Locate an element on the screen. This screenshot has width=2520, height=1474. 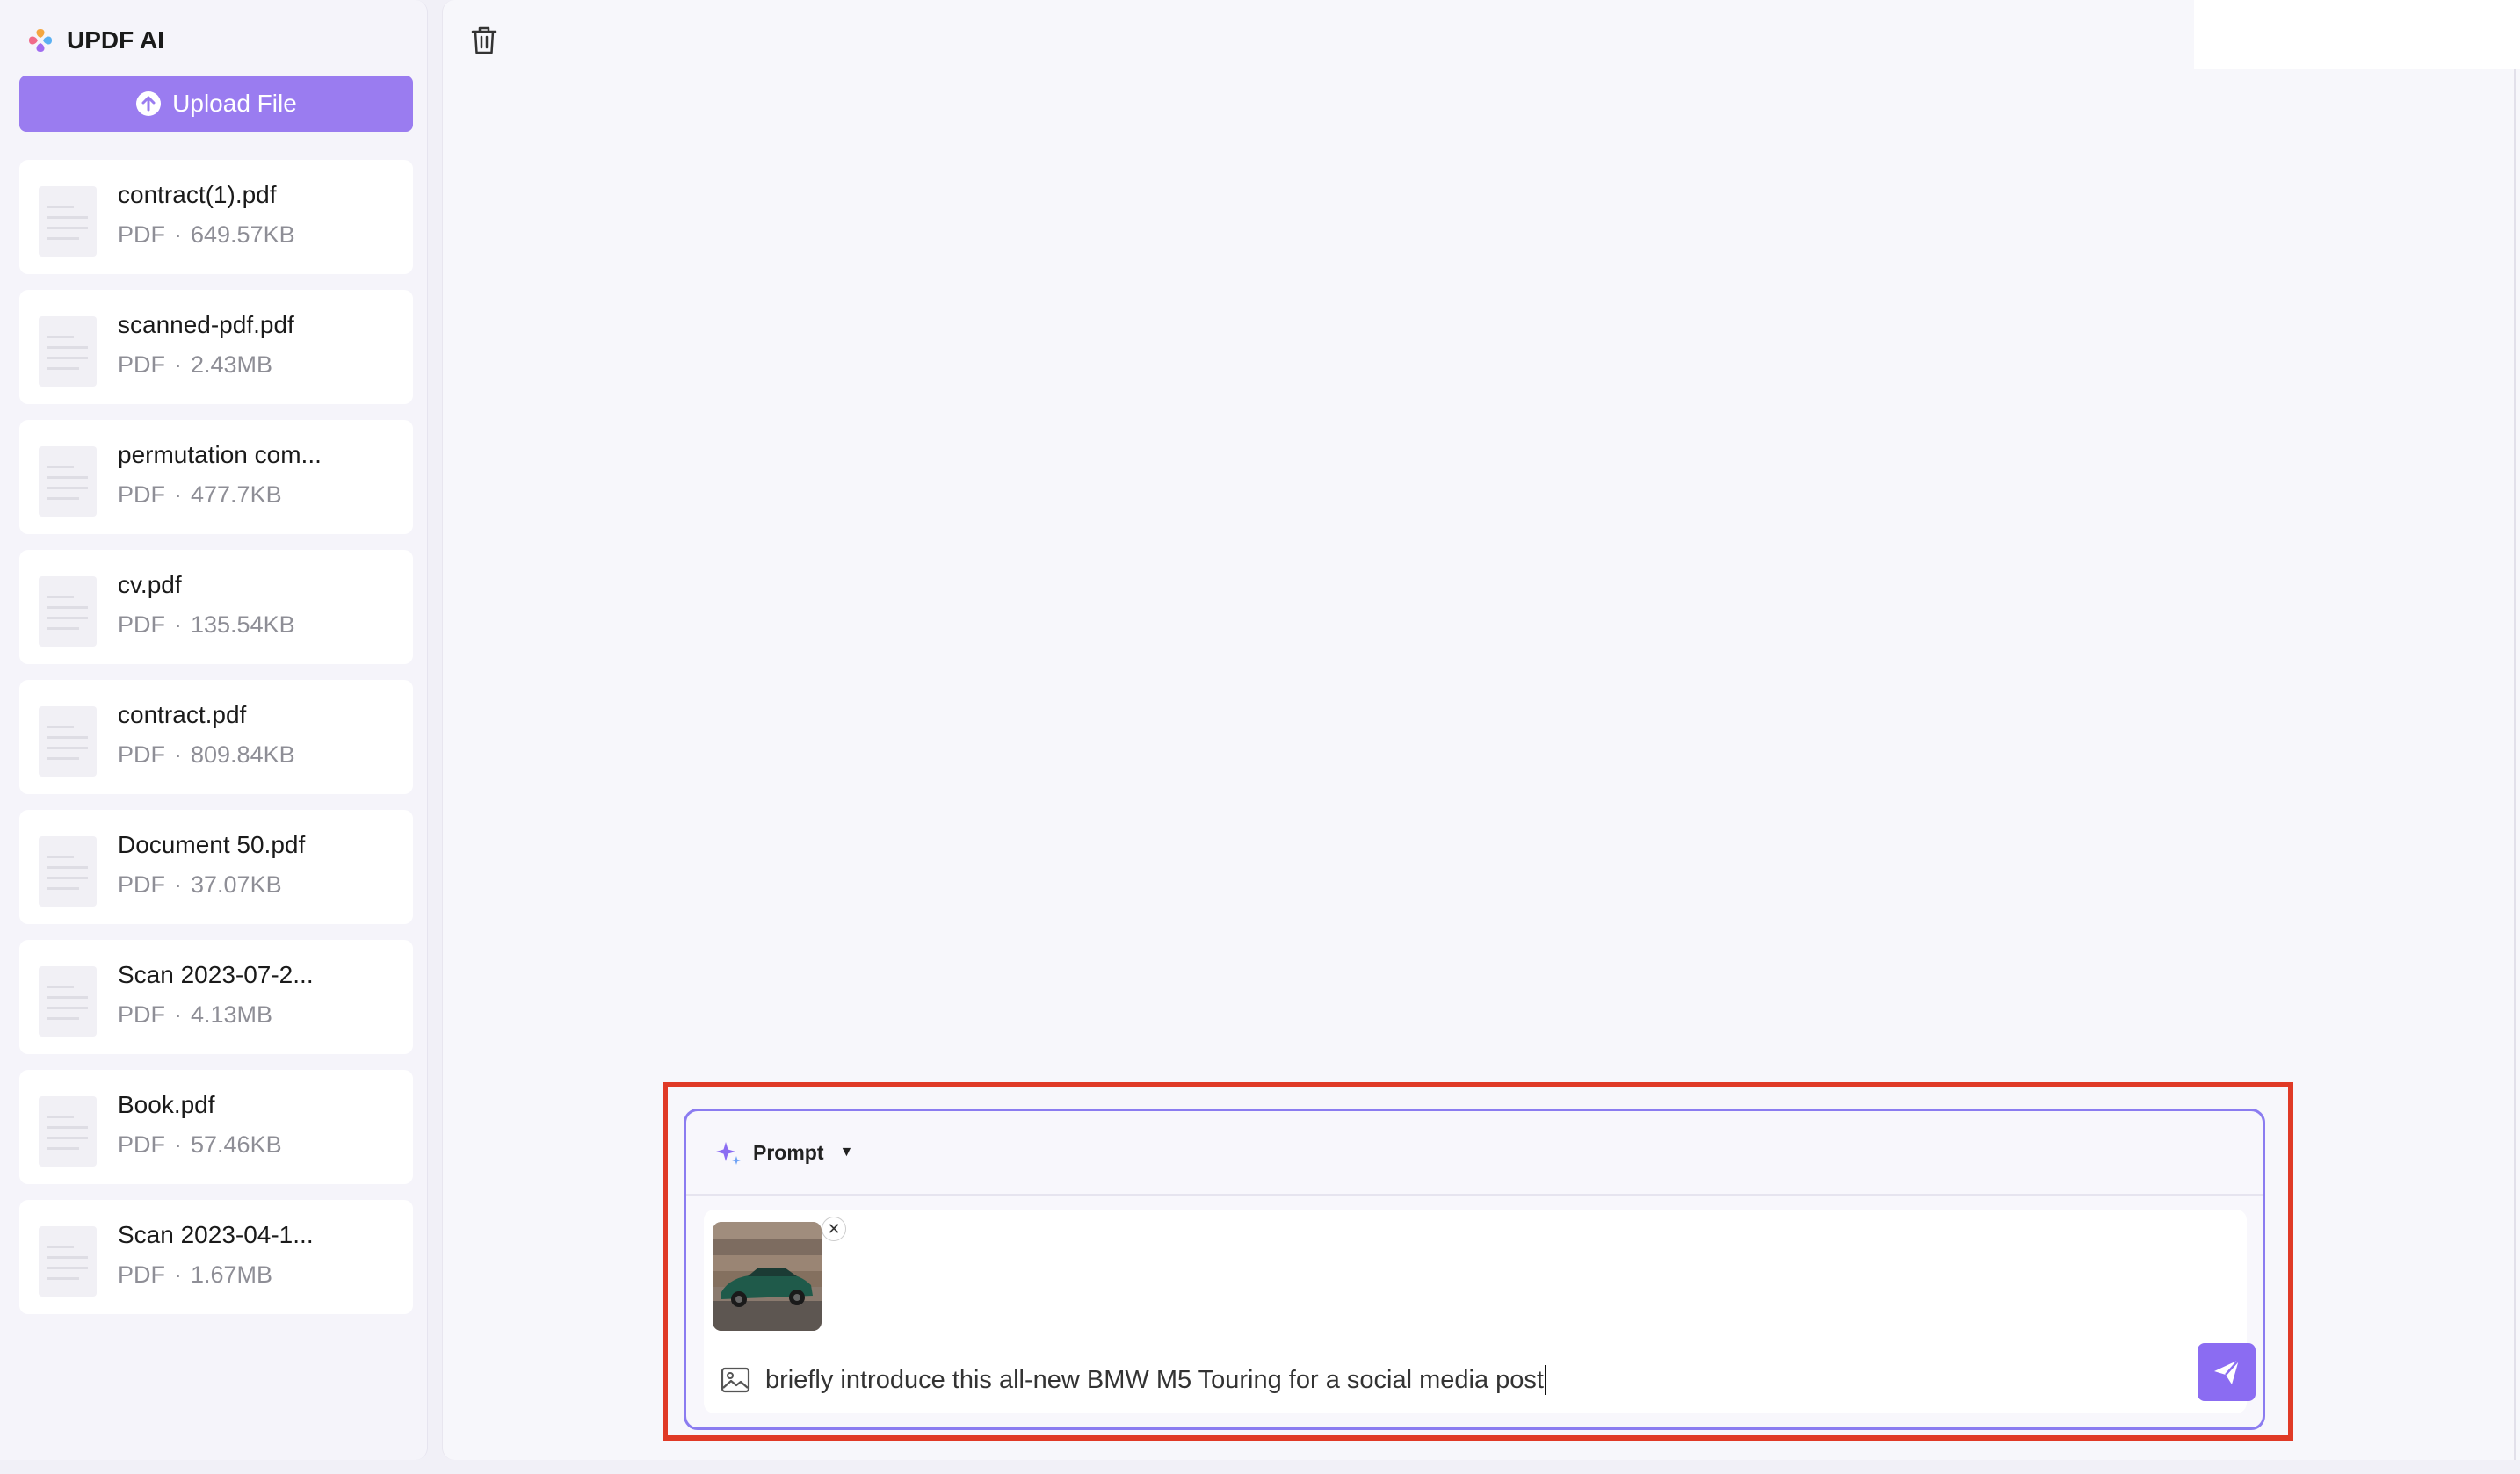
file-list-item: cv.pdf PDF · 135.54KB is located at coordinates (216, 607).